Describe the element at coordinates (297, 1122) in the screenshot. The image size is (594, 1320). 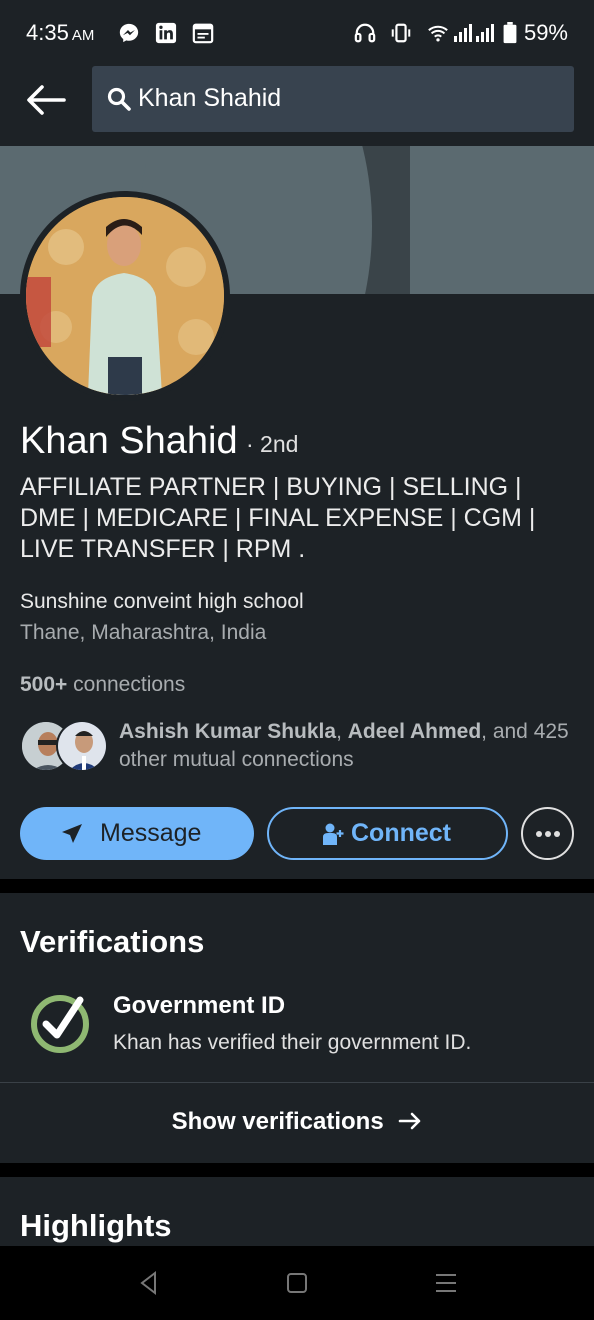
I see `show-verifications-button: Show verifications` at that location.